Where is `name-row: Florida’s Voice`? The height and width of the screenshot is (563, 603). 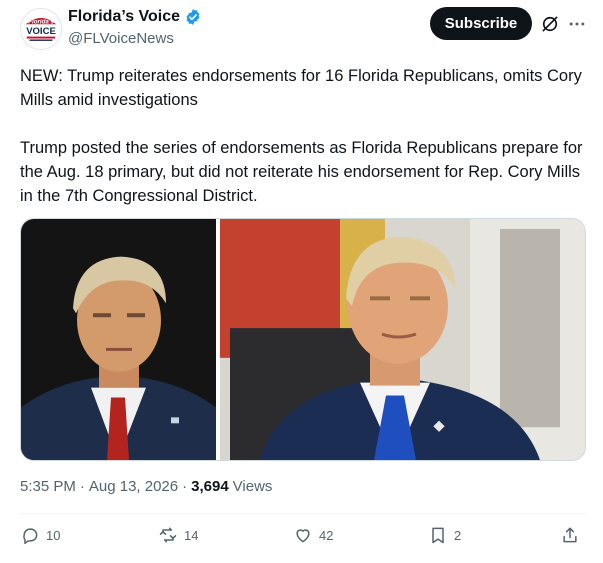 name-row: Florida’s Voice is located at coordinates (135, 17).